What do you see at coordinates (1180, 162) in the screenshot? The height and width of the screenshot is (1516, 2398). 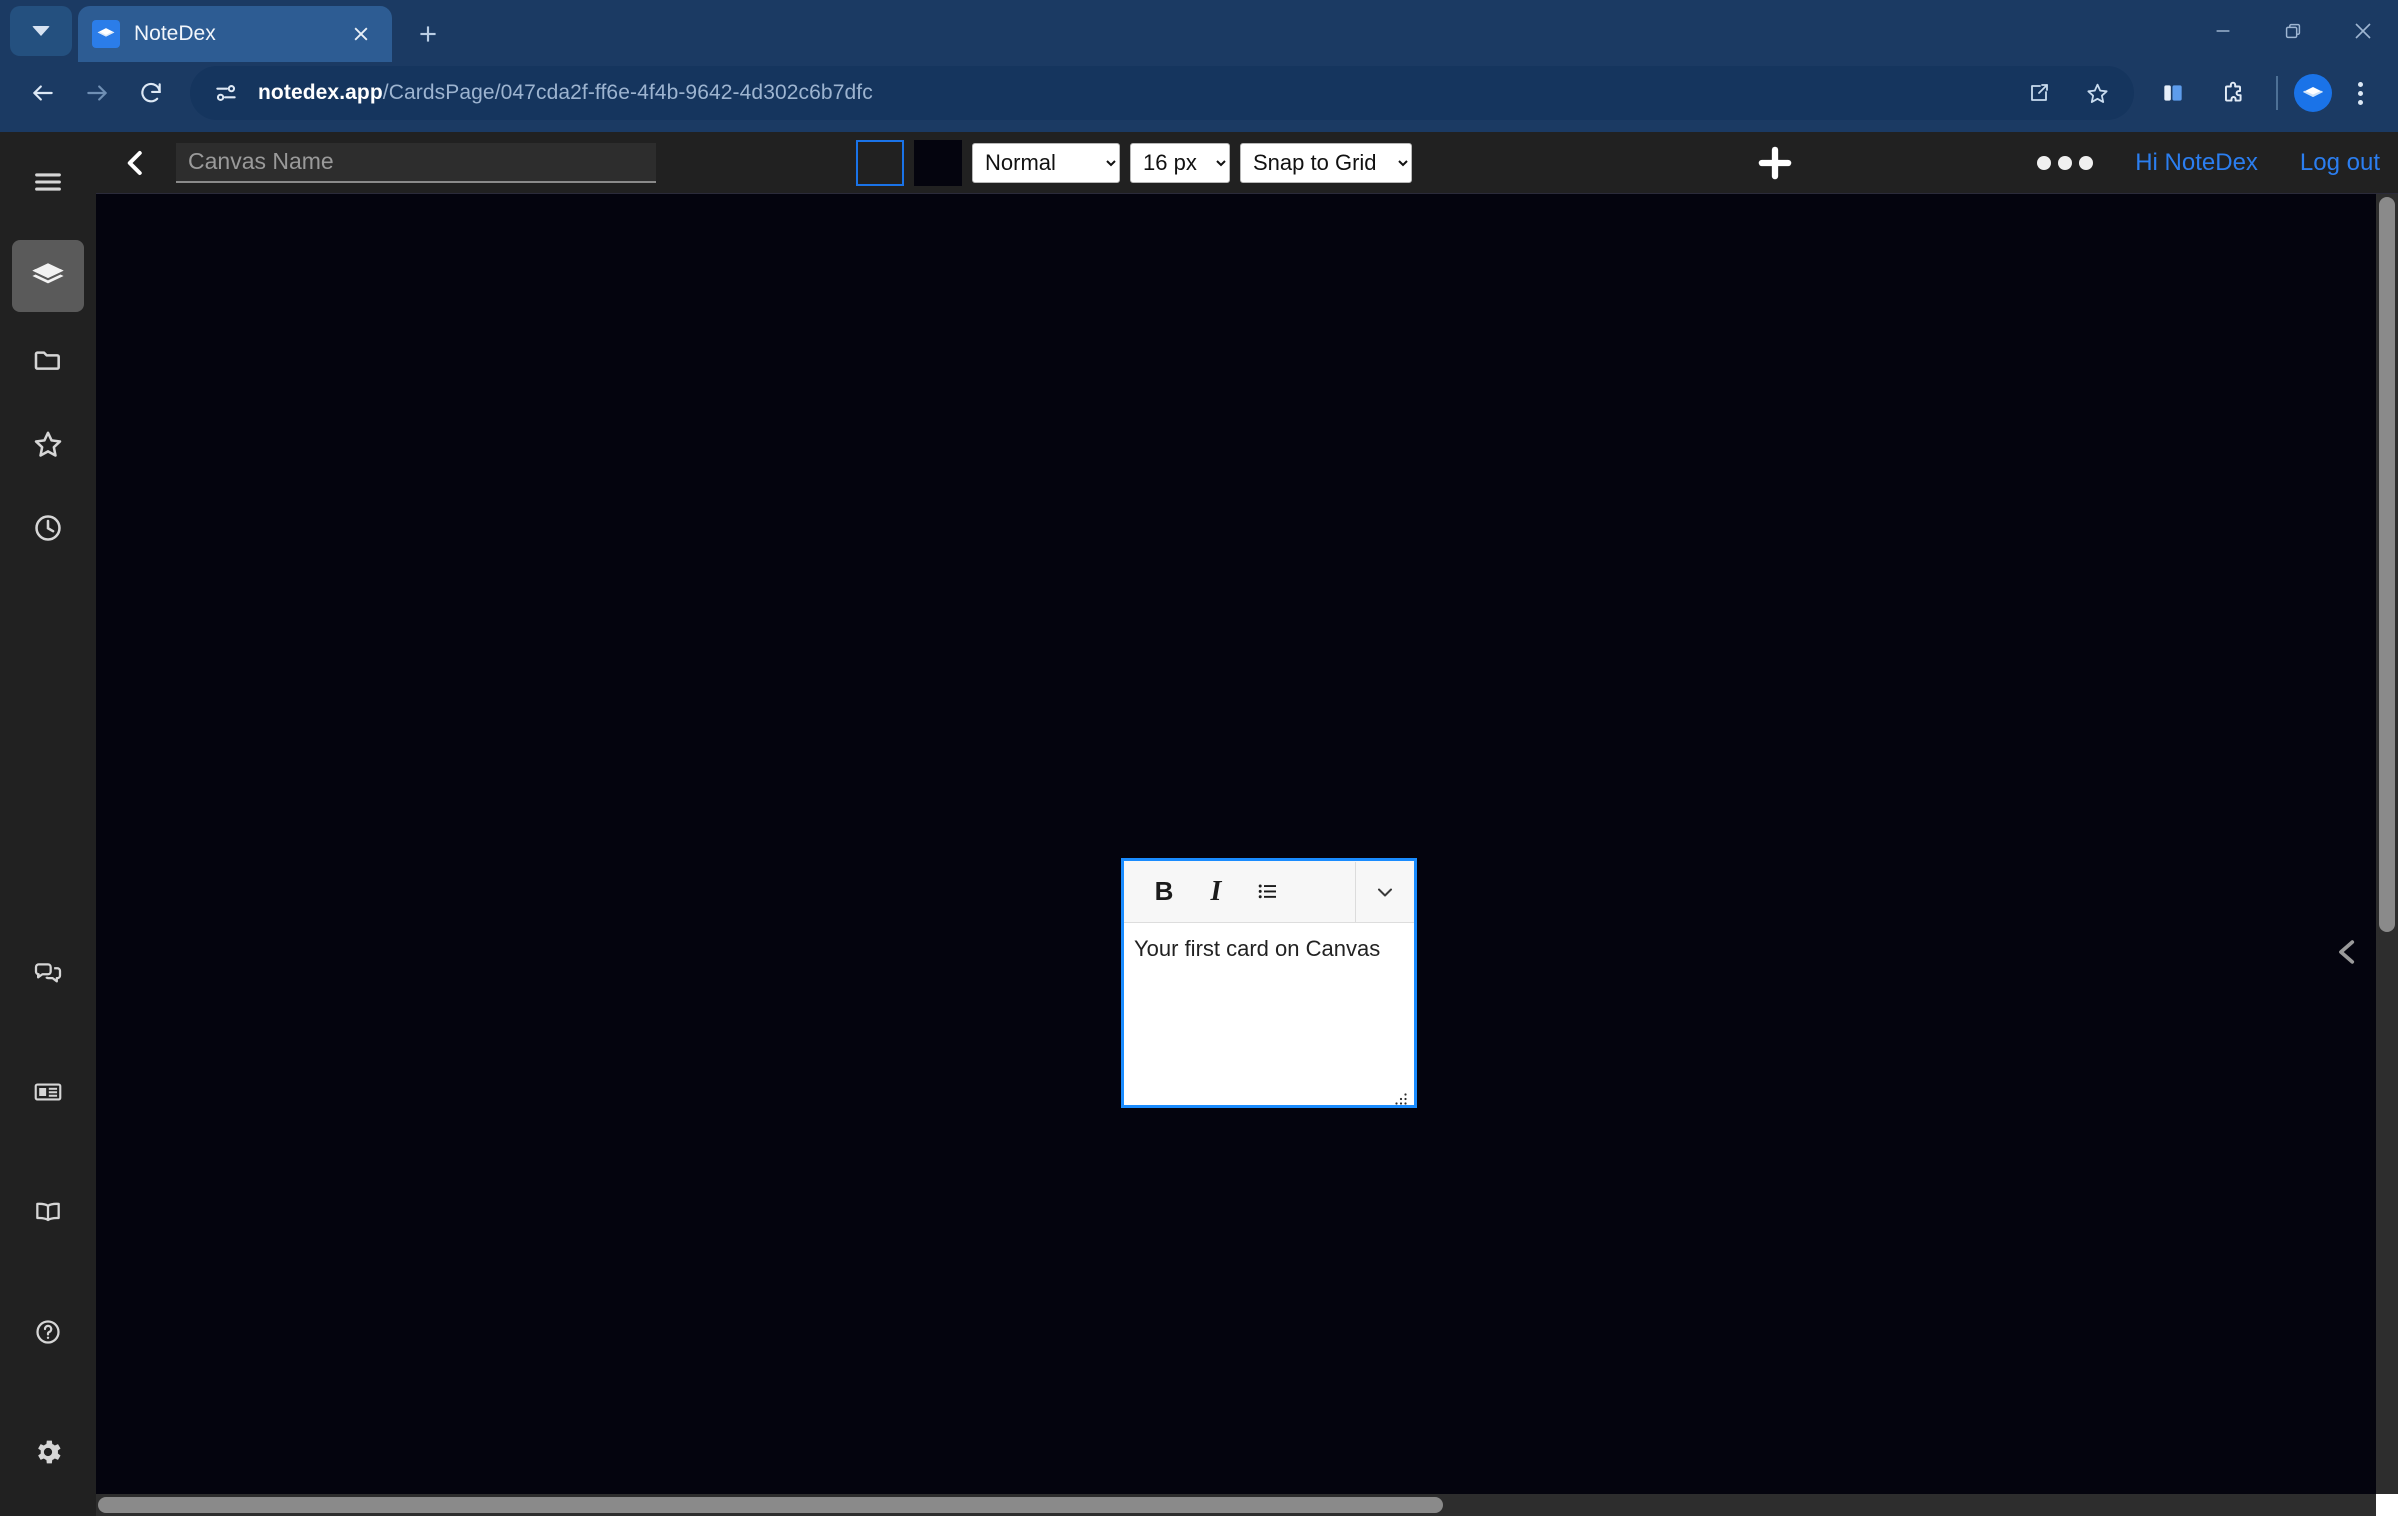 I see `font-size-select: 16 px` at bounding box center [1180, 162].